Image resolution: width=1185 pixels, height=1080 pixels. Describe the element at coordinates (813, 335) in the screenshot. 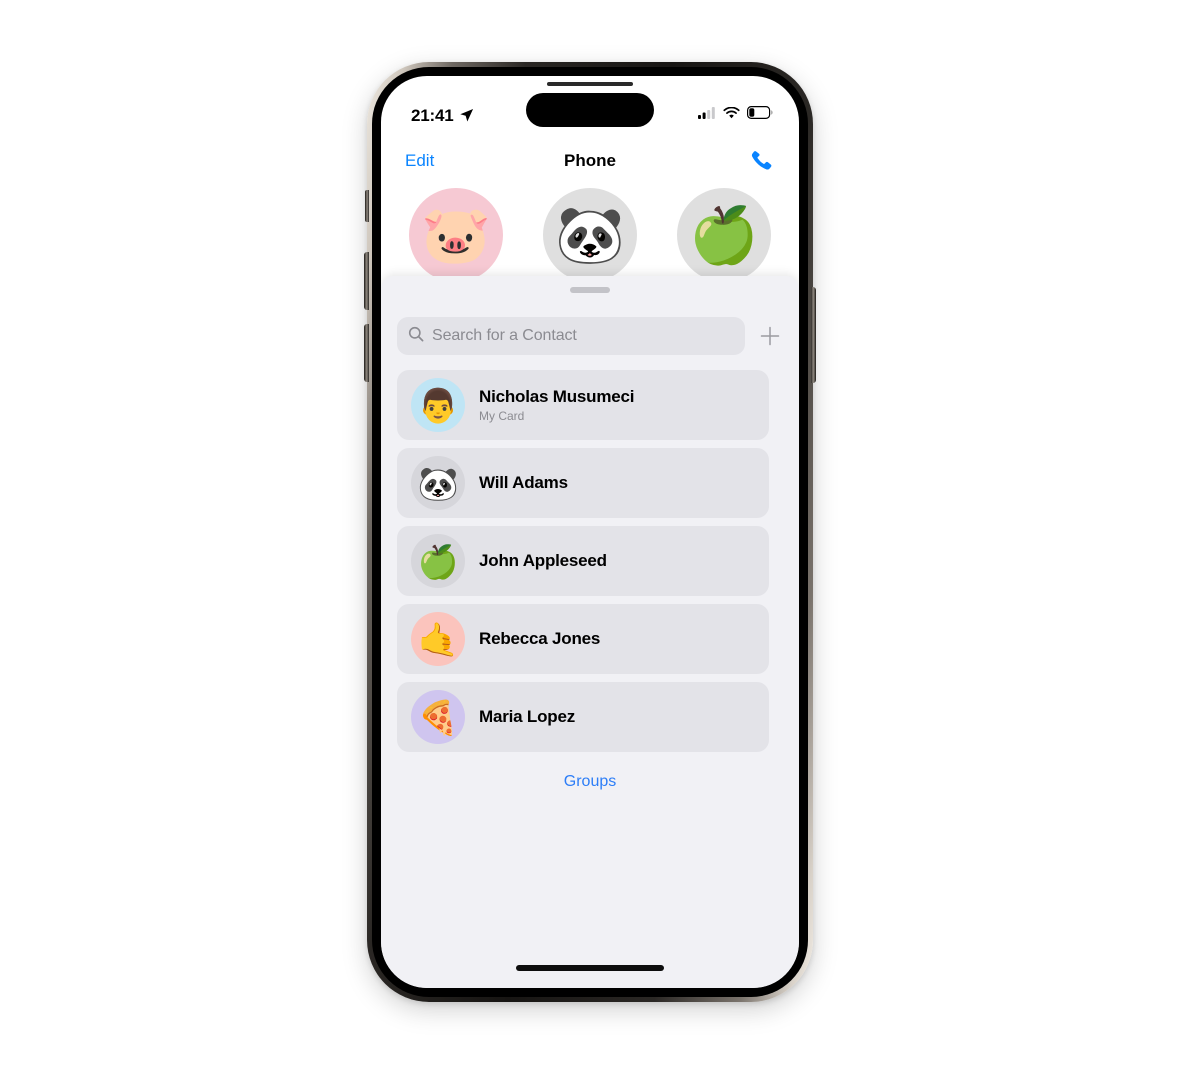

I see `power-button` at that location.